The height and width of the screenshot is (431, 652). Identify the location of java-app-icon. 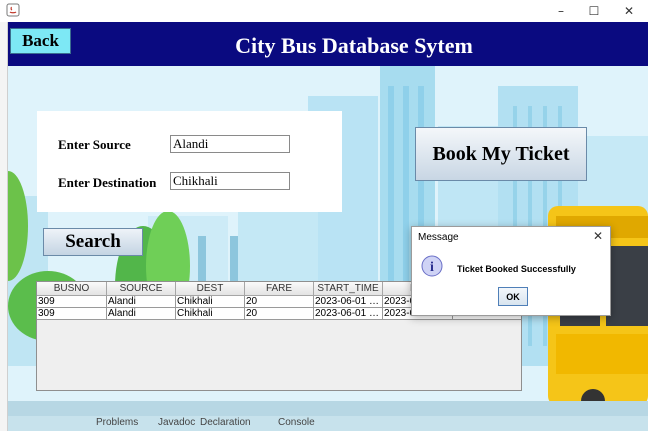
(13, 10).